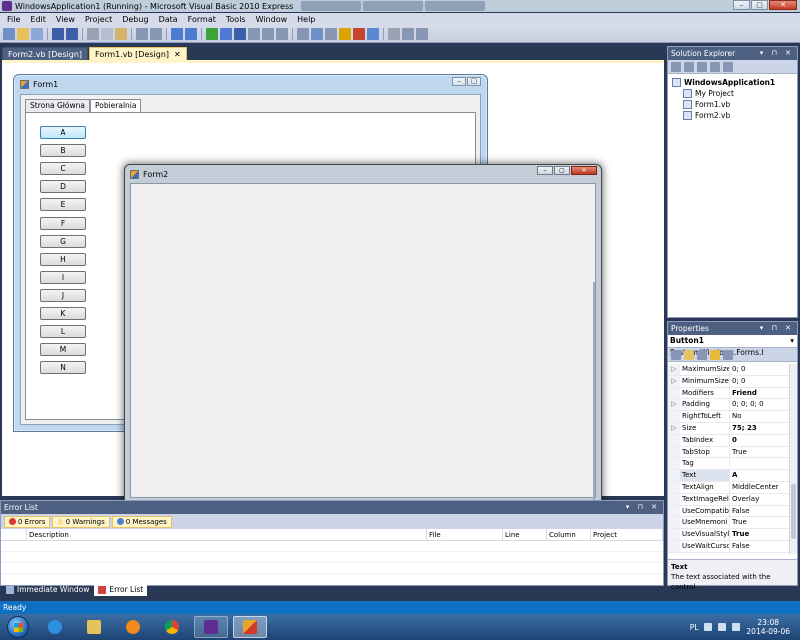 The width and height of the screenshot is (800, 640). Describe the element at coordinates (121, 590) in the screenshot. I see `tab-error-list: Error List` at that location.